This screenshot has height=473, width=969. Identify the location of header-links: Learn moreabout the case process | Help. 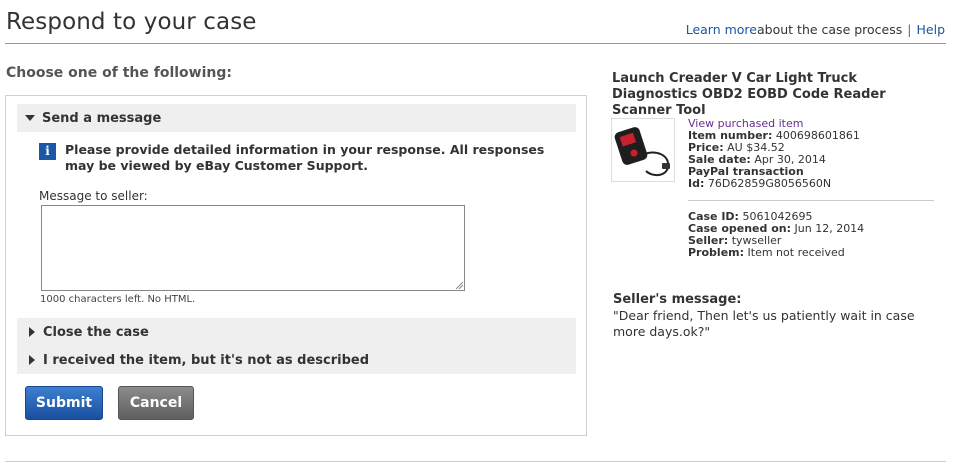
(815, 29).